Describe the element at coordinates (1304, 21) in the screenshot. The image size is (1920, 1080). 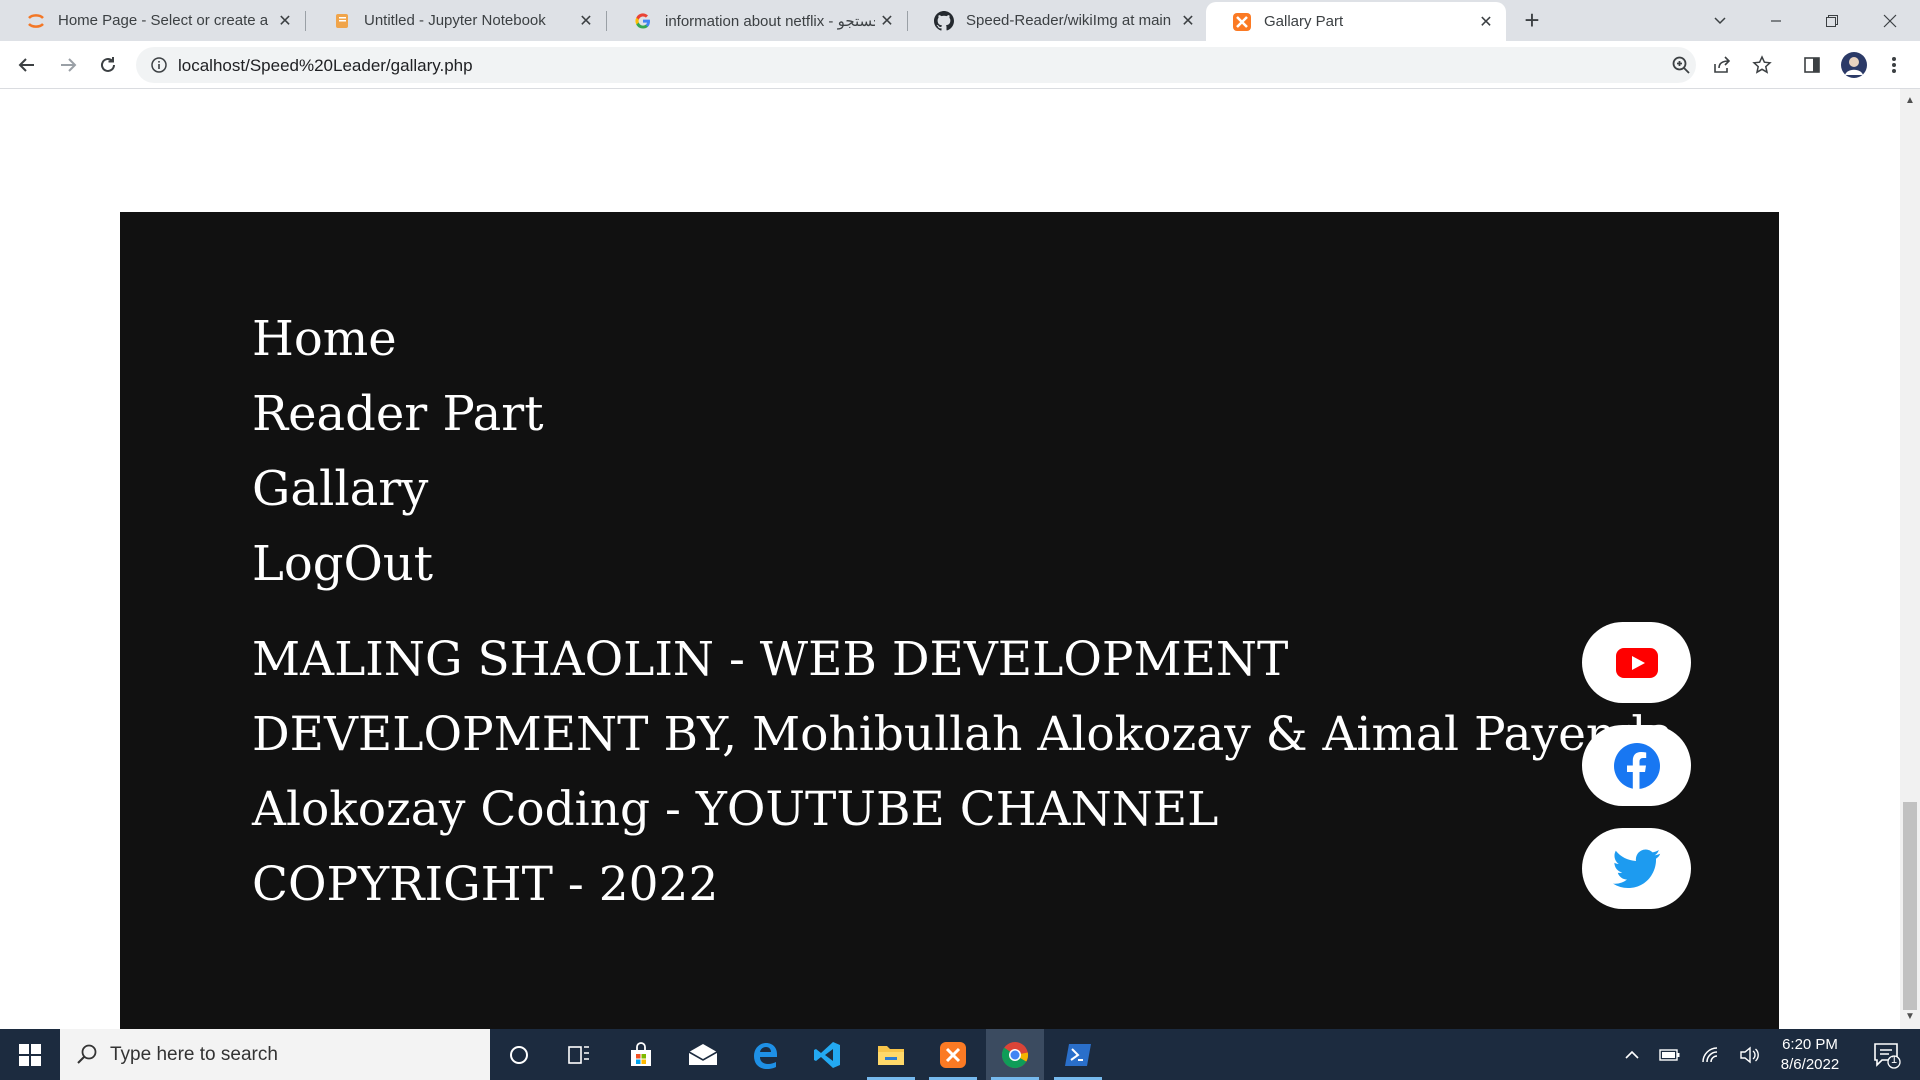
I see `tab-title: Gallary Part` at that location.